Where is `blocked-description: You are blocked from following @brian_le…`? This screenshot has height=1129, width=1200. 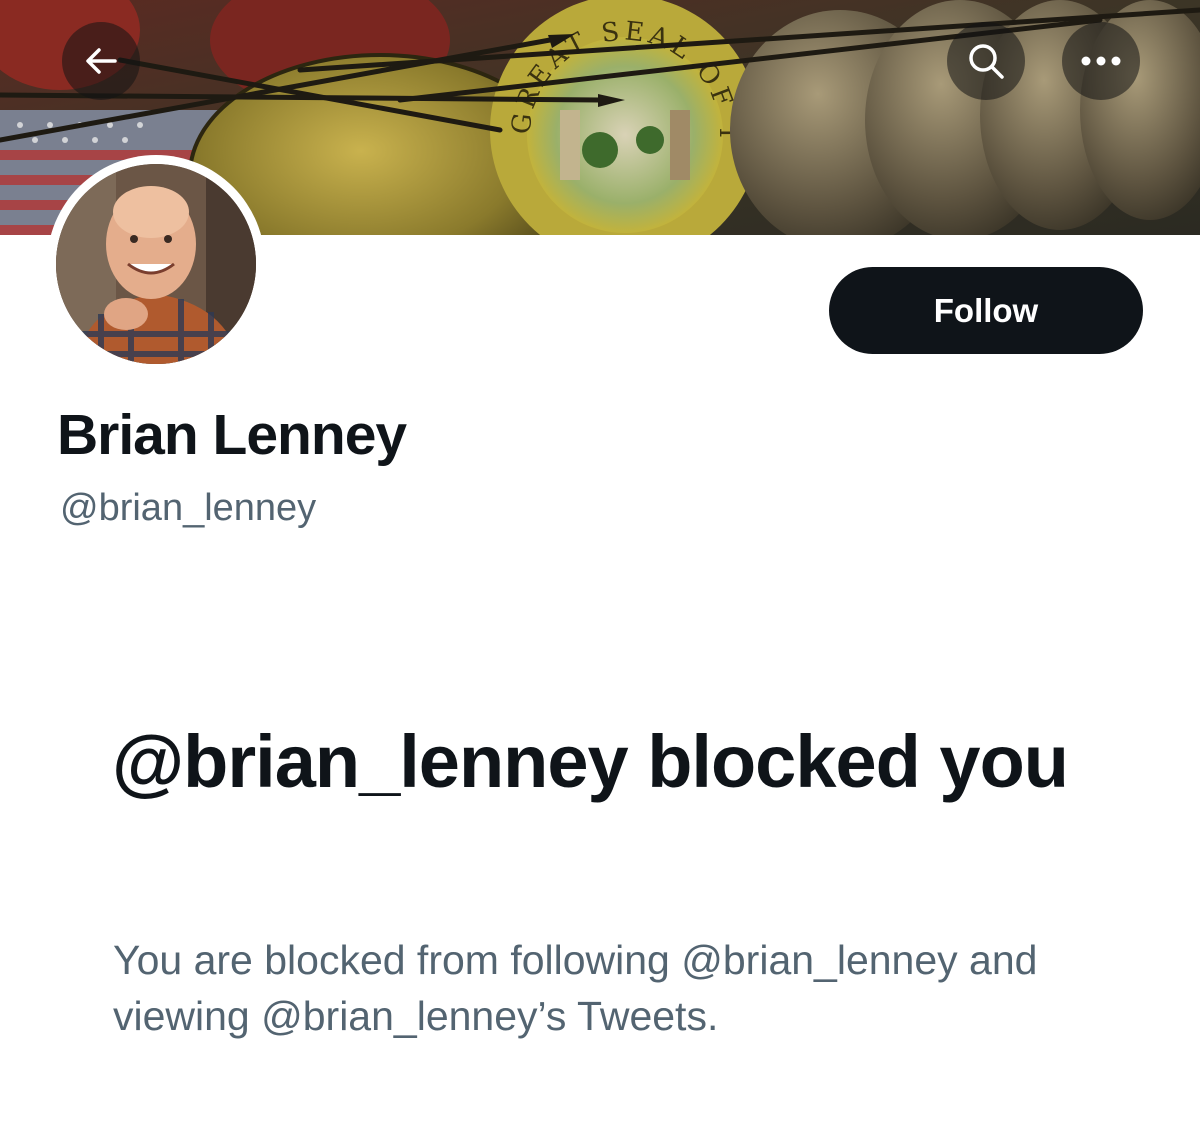 blocked-description: You are blocked from following @brian_le… is located at coordinates (575, 988).